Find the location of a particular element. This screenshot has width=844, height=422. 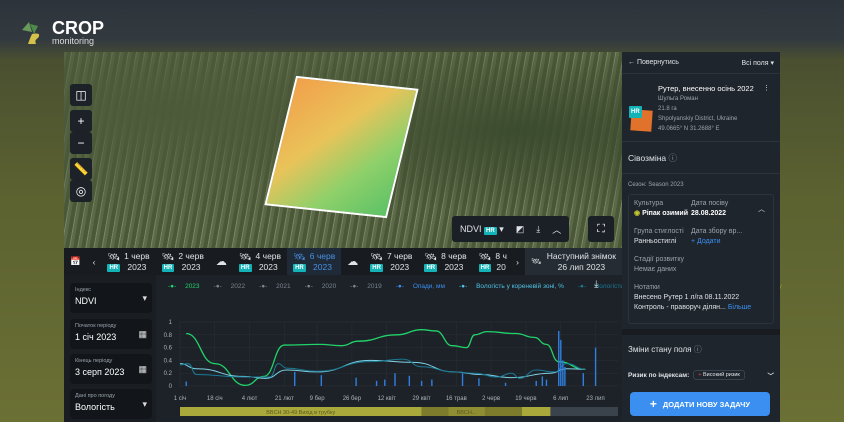

y-tick-label: 0.4 is located at coordinates (168, 361).